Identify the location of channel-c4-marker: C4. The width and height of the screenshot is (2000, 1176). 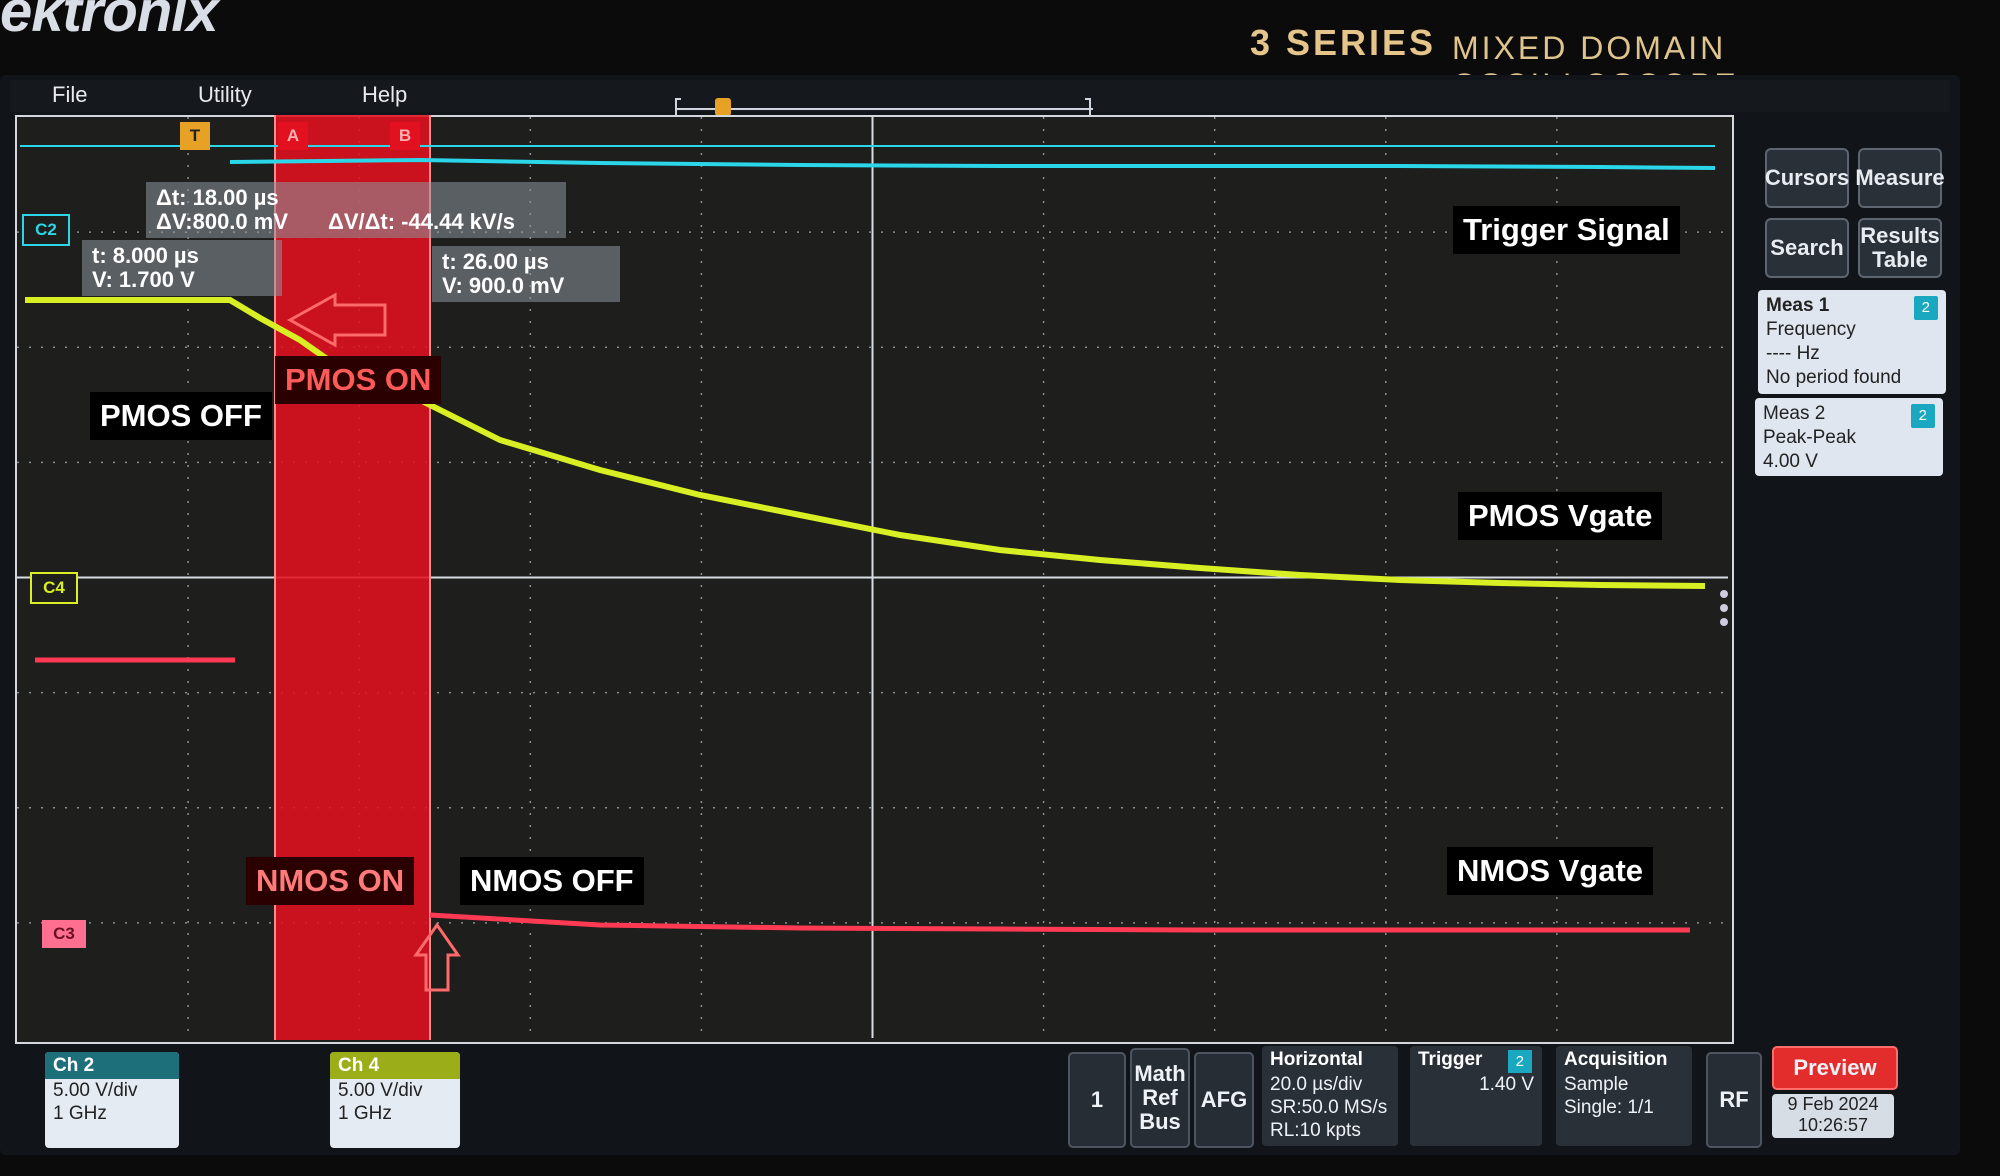
(54, 588).